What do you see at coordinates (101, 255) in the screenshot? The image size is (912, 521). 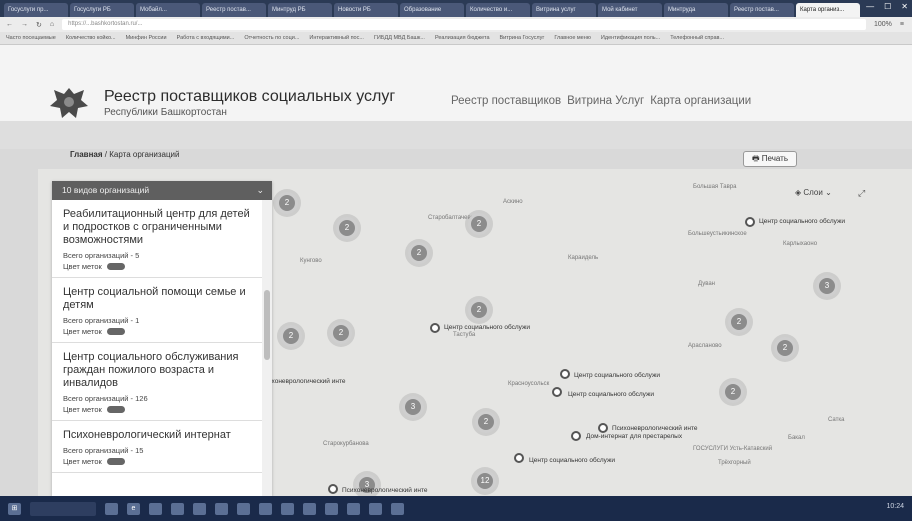 I see `org-type-count: Всего организаций - 5` at bounding box center [101, 255].